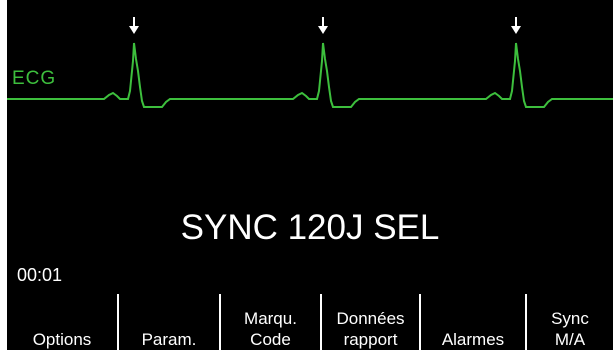  Describe the element at coordinates (270, 339) in the screenshot. I see `softkey-mark-code-line2: Code` at that location.